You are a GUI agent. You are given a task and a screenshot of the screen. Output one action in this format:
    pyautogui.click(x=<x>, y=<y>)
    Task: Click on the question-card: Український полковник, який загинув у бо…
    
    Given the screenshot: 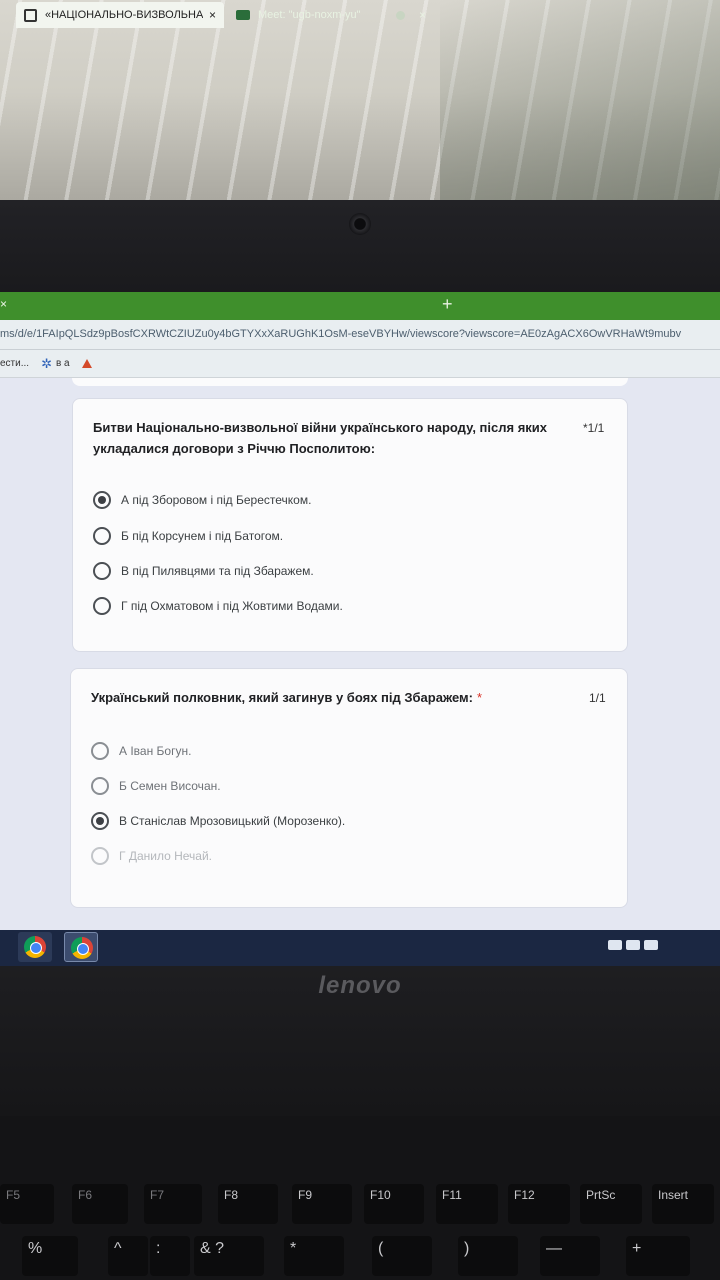 What is the action you would take?
    pyautogui.click(x=349, y=788)
    